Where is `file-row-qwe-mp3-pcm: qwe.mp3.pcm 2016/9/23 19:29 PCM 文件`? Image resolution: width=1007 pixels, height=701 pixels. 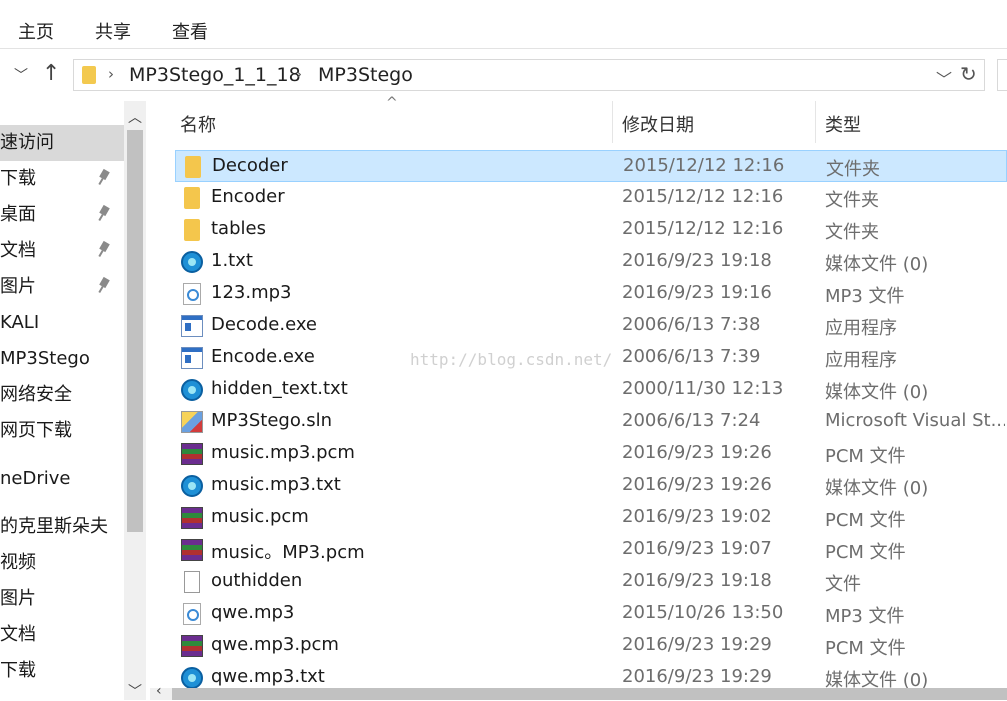
file-row-qwe-mp3-pcm: qwe.mp3.pcm 2016/9/23 19:29 PCM 文件 is located at coordinates (591, 646).